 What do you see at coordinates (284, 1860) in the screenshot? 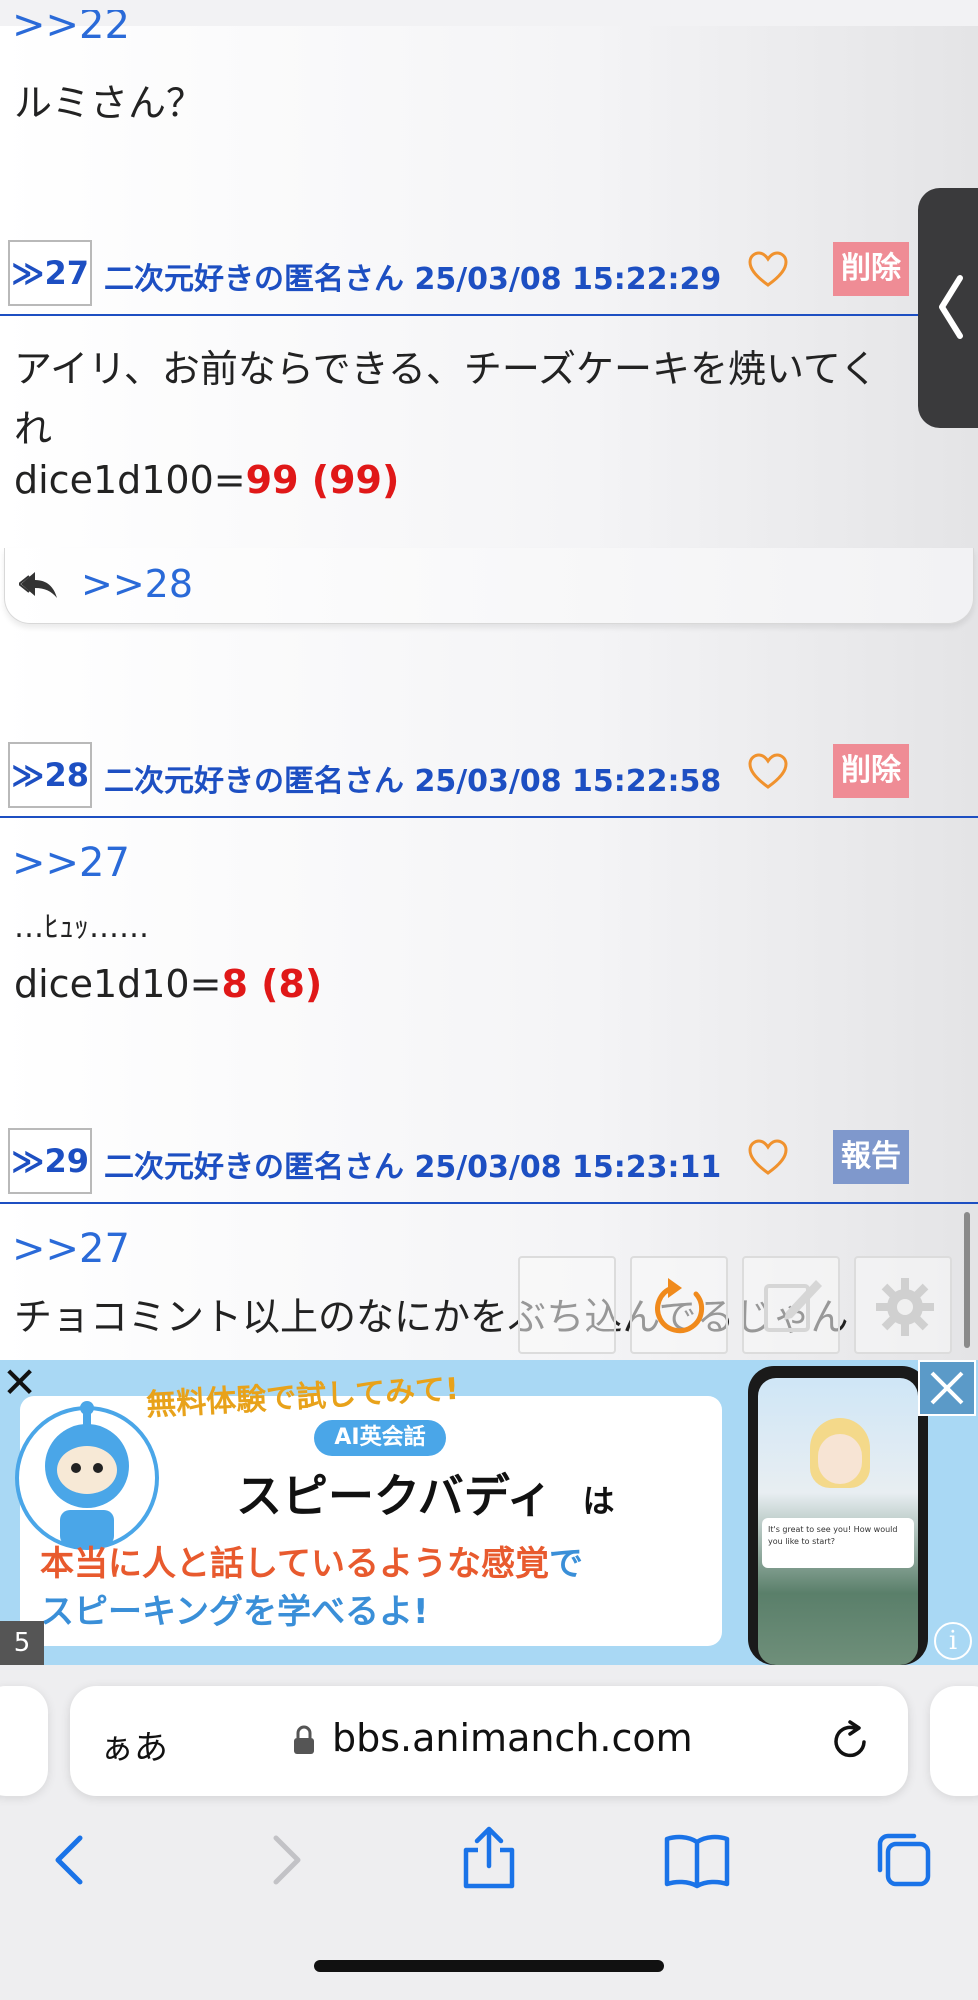
I see `forward-icon` at bounding box center [284, 1860].